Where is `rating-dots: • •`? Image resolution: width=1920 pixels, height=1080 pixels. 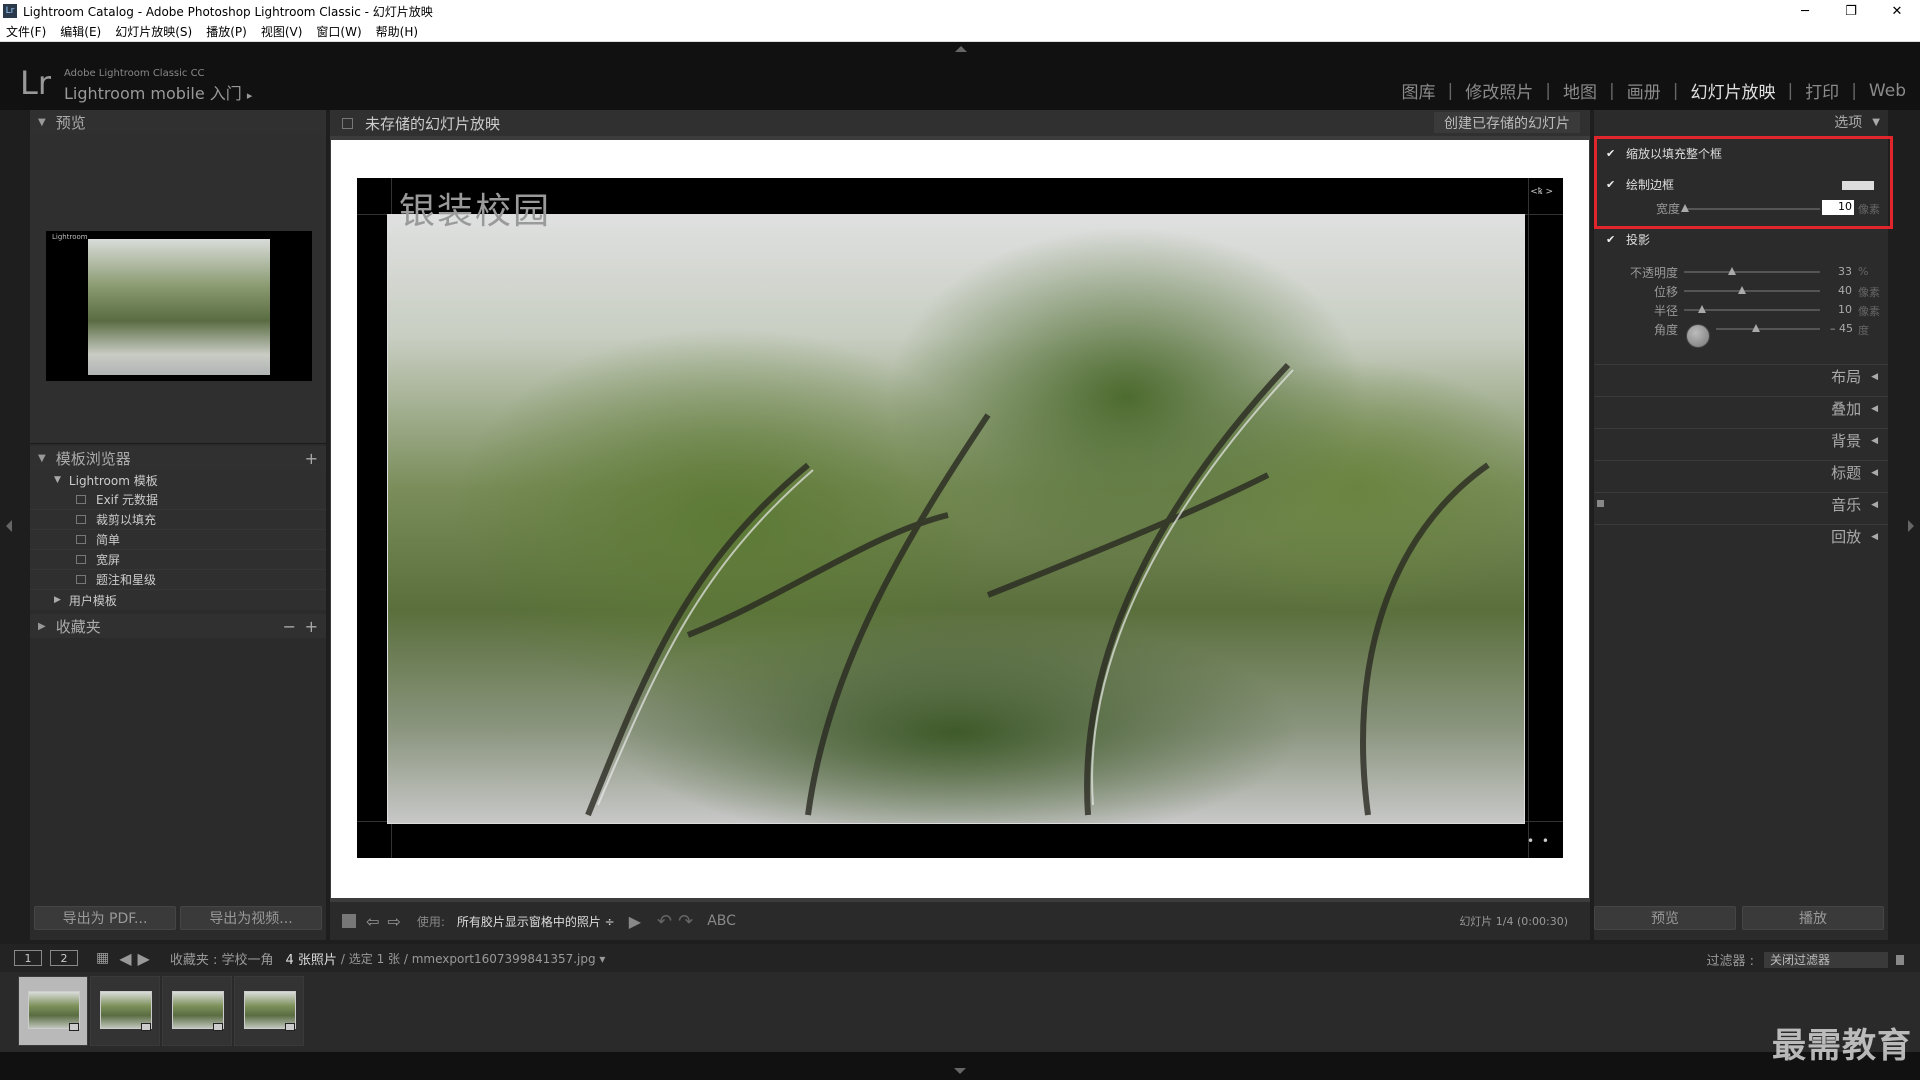 rating-dots: • • is located at coordinates (1539, 841).